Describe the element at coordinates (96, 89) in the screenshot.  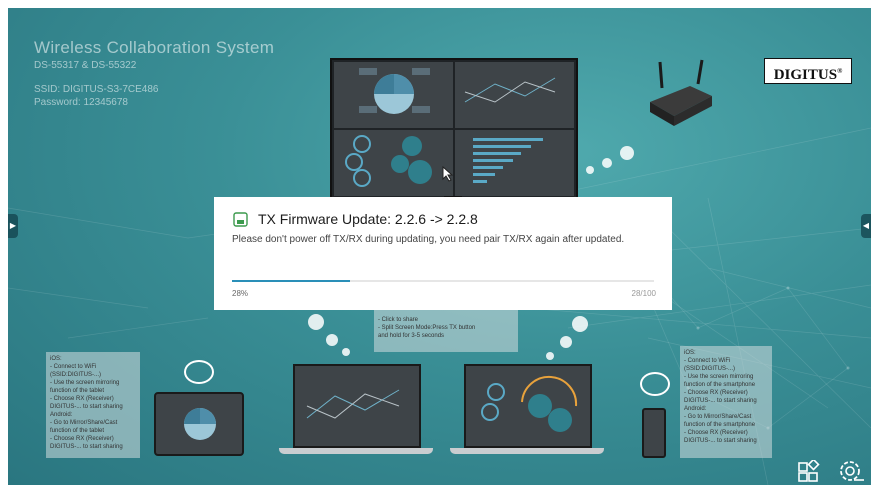
I see `ssid-label: SSID: DIGITUS-S3-7CE486` at that location.